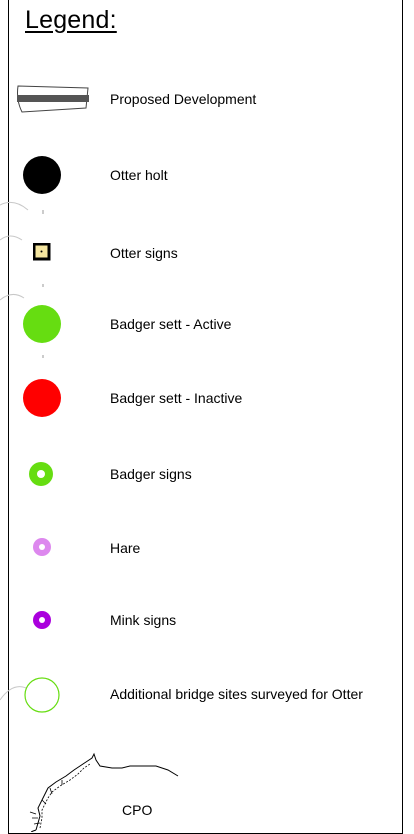 The image size is (414, 834). Describe the element at coordinates (42, 252) in the screenshot. I see `otter-signs-icon` at that location.